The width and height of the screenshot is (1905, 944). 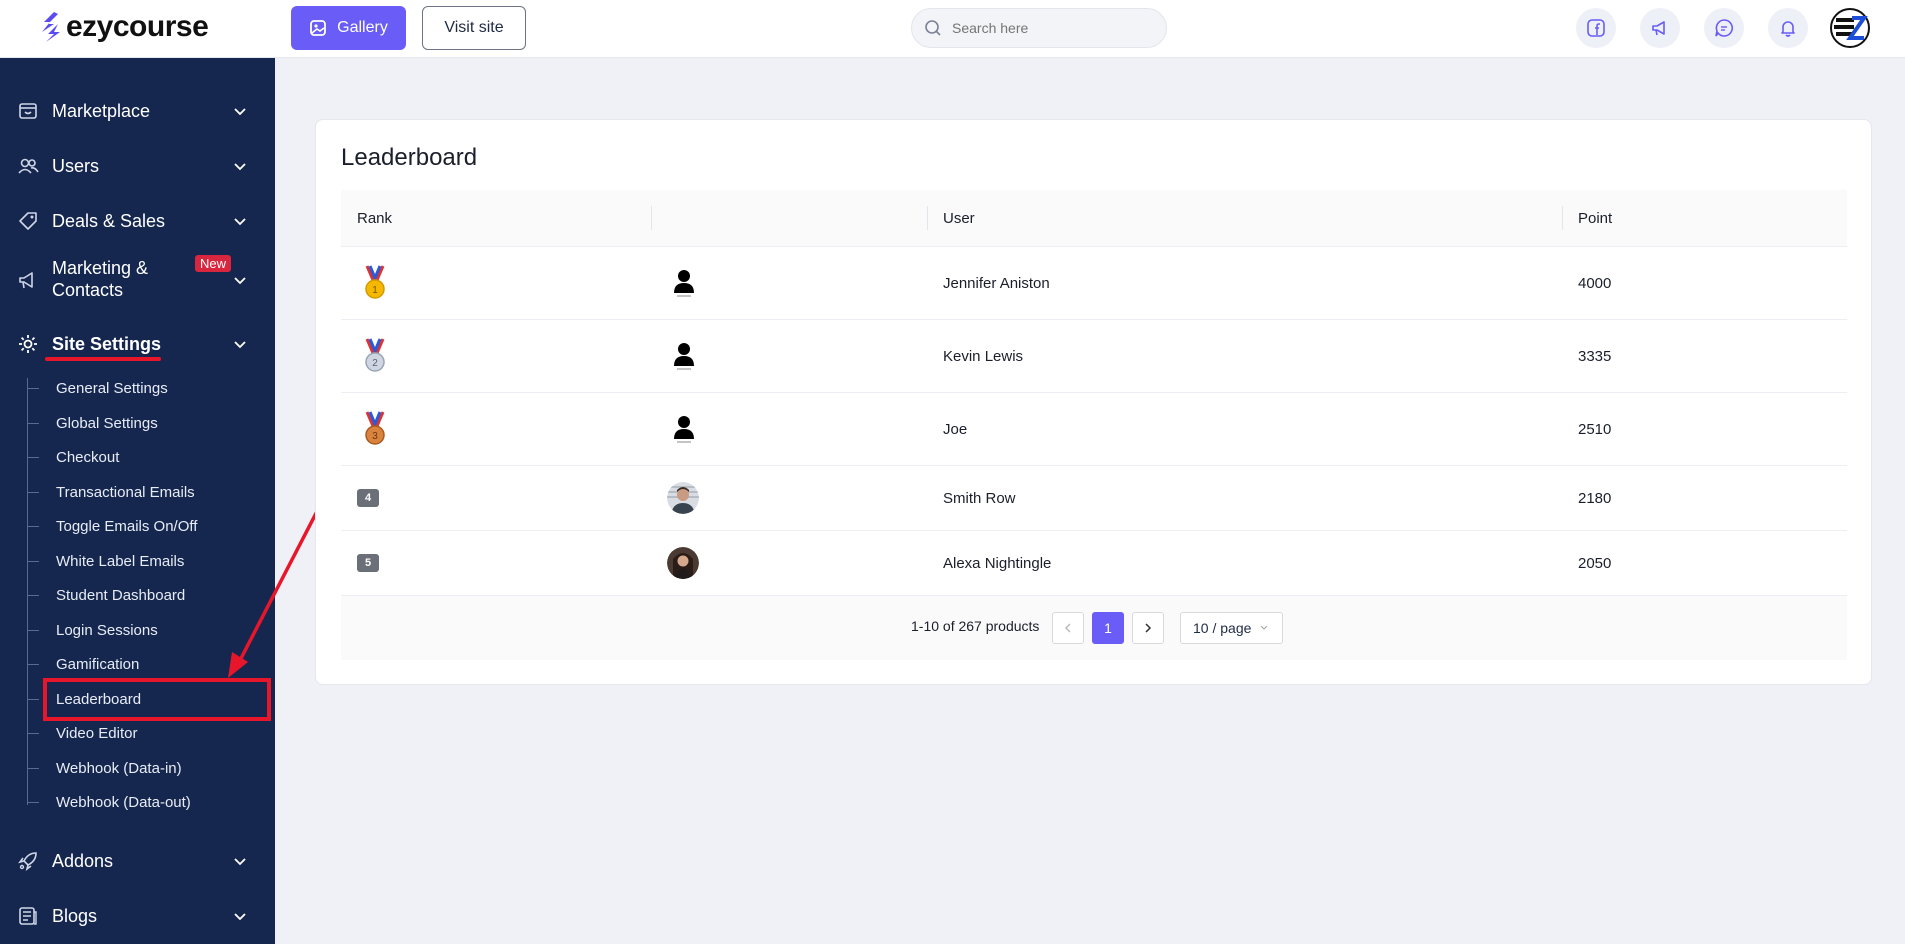 What do you see at coordinates (137, 916) in the screenshot?
I see `sidebar-item-blogs: Blogs` at bounding box center [137, 916].